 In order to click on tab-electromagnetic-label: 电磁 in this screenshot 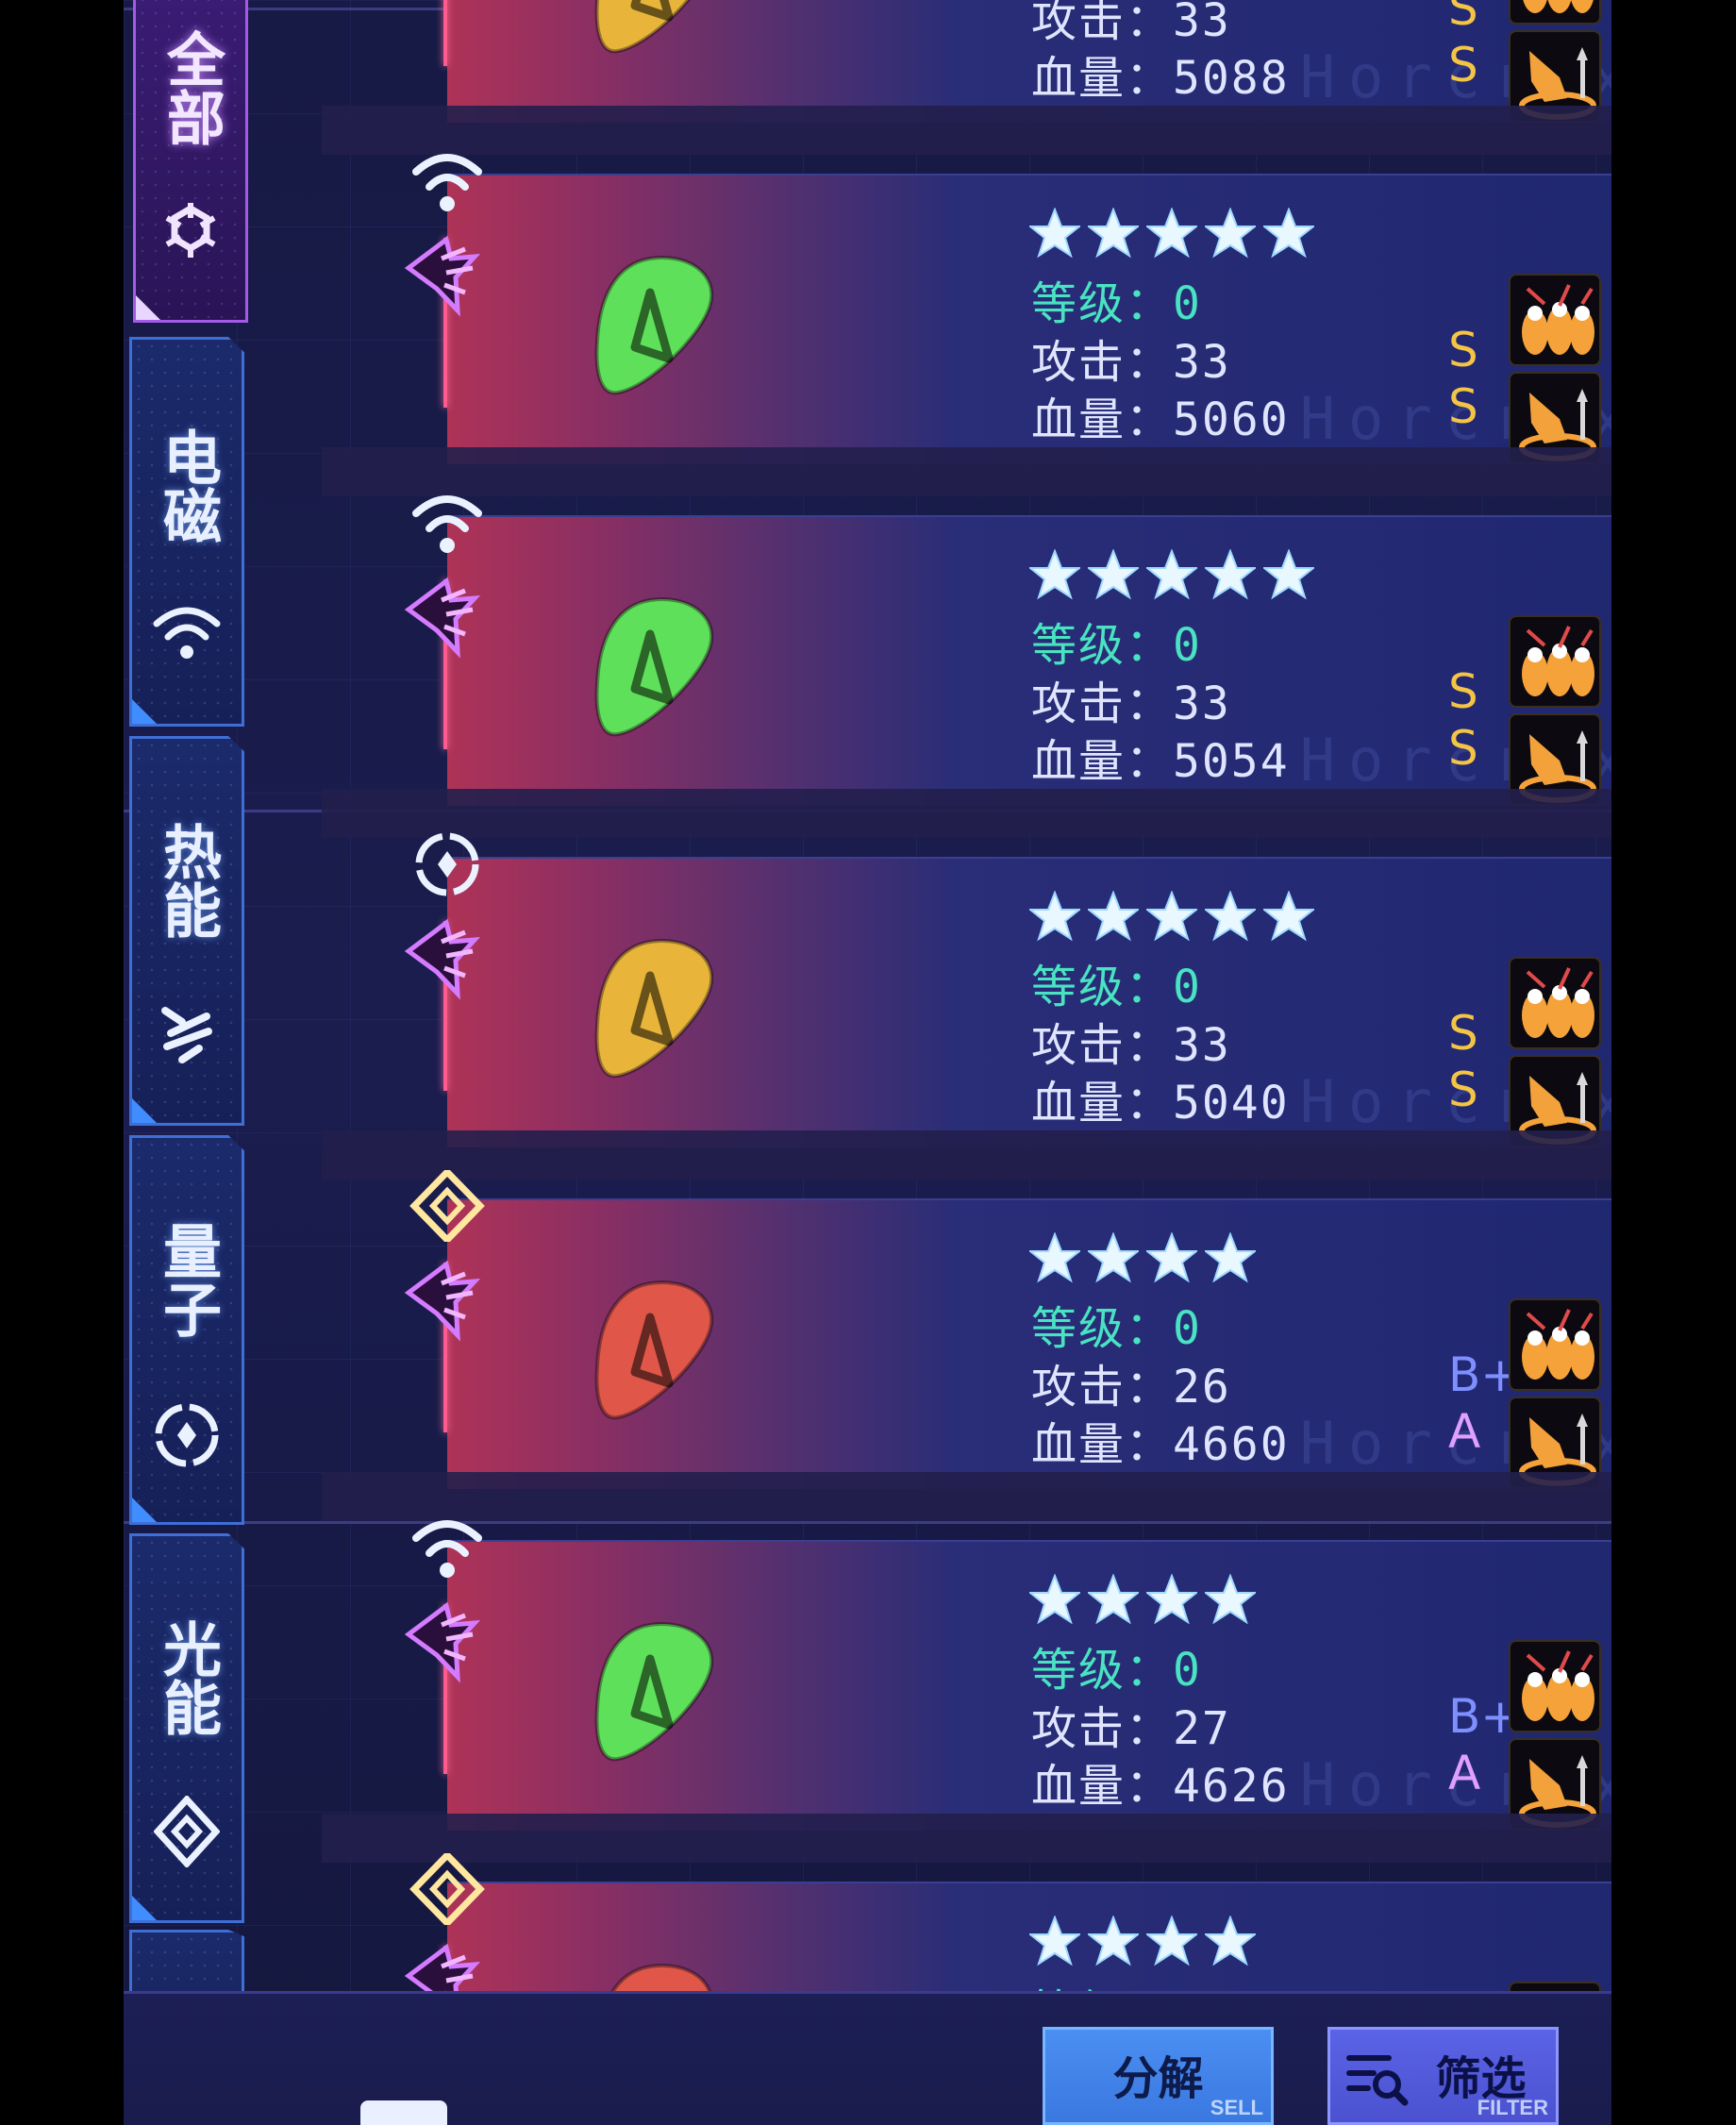, I will do `click(187, 485)`.